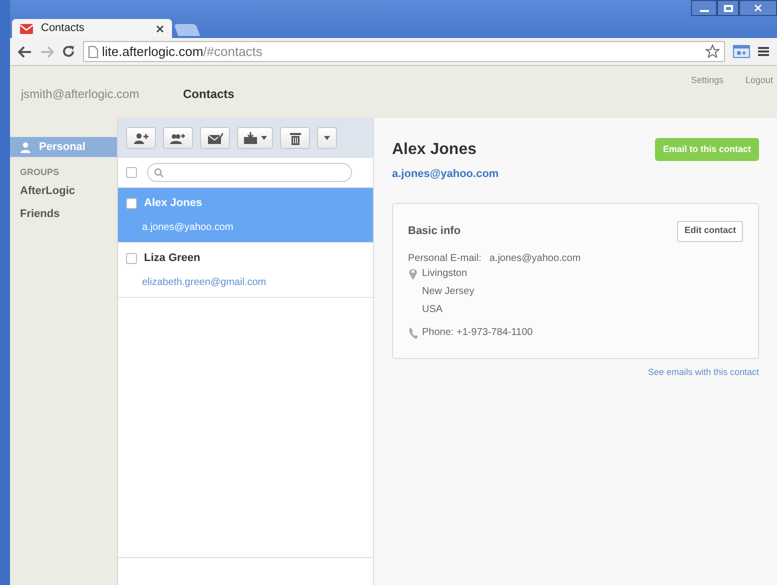 The width and height of the screenshot is (777, 585). I want to click on trash-icon, so click(295, 138).